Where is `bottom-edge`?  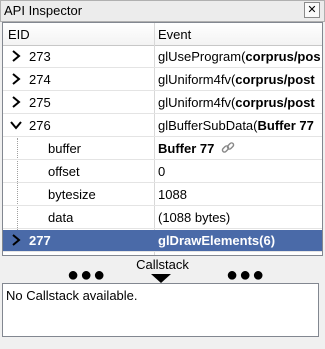
bottom-edge is located at coordinates (162, 344).